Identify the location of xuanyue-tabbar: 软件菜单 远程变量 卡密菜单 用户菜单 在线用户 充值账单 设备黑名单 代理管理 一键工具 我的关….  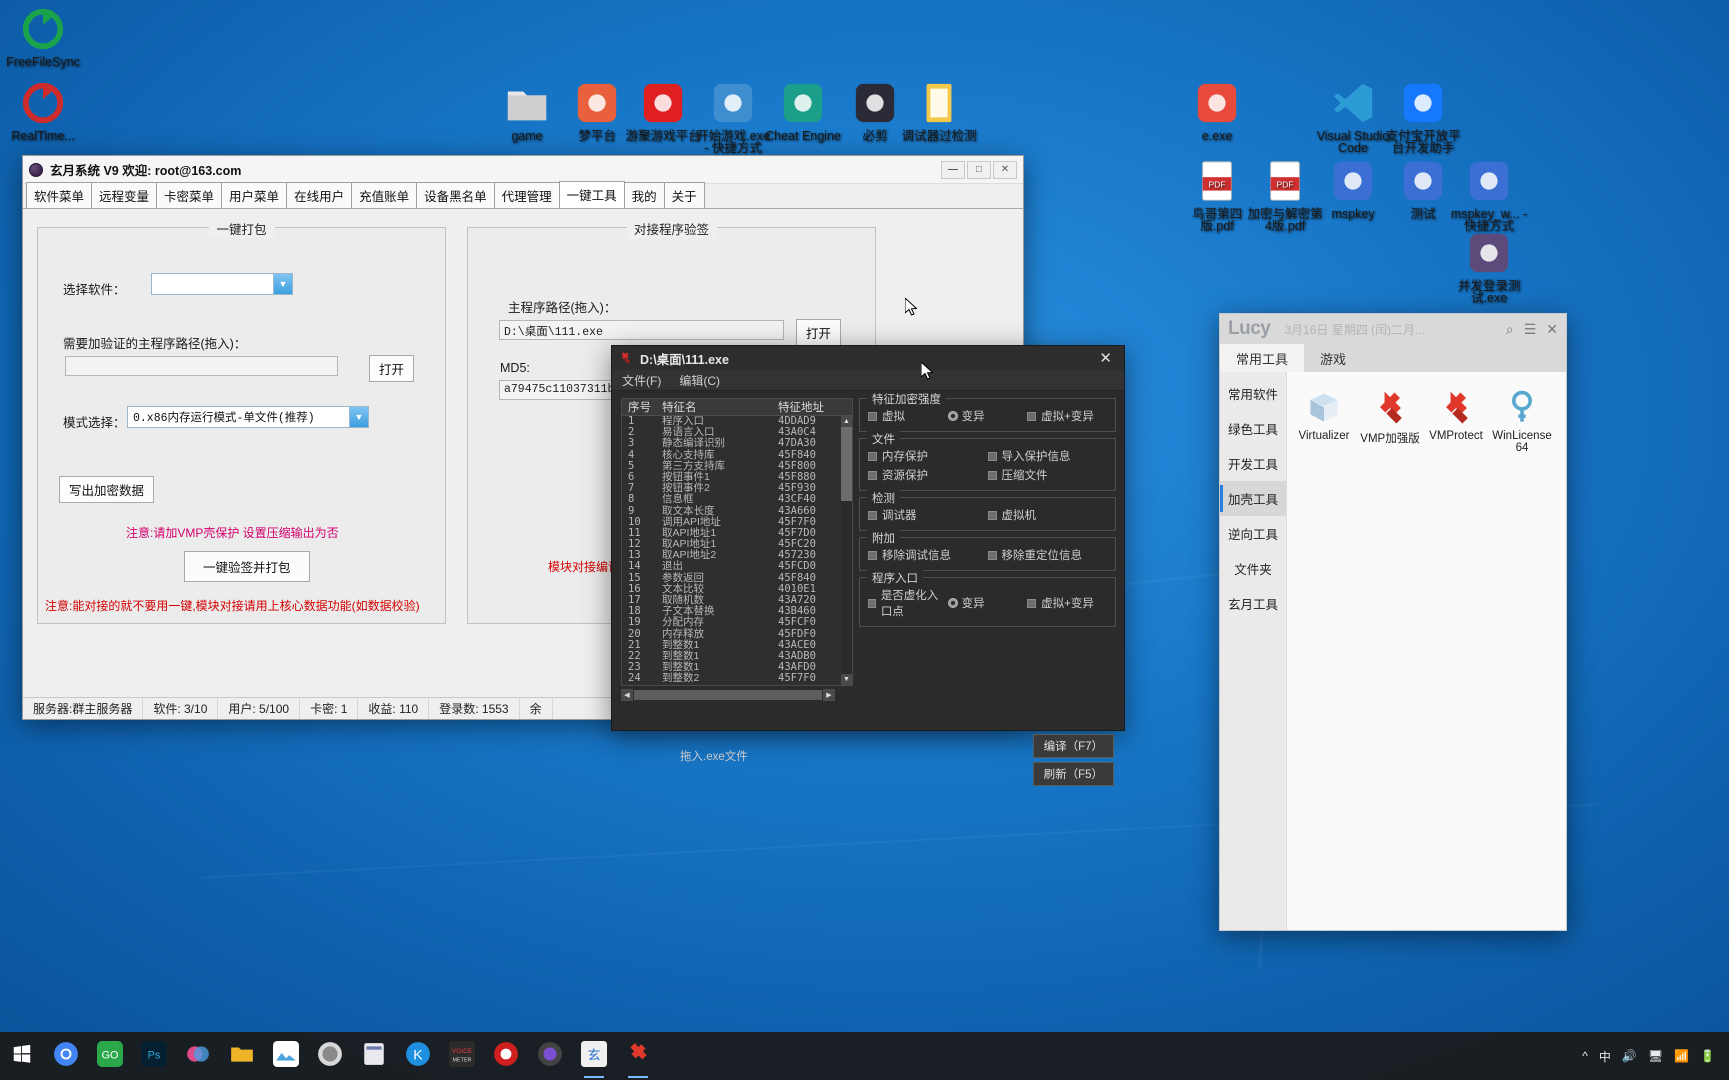
(523, 195).